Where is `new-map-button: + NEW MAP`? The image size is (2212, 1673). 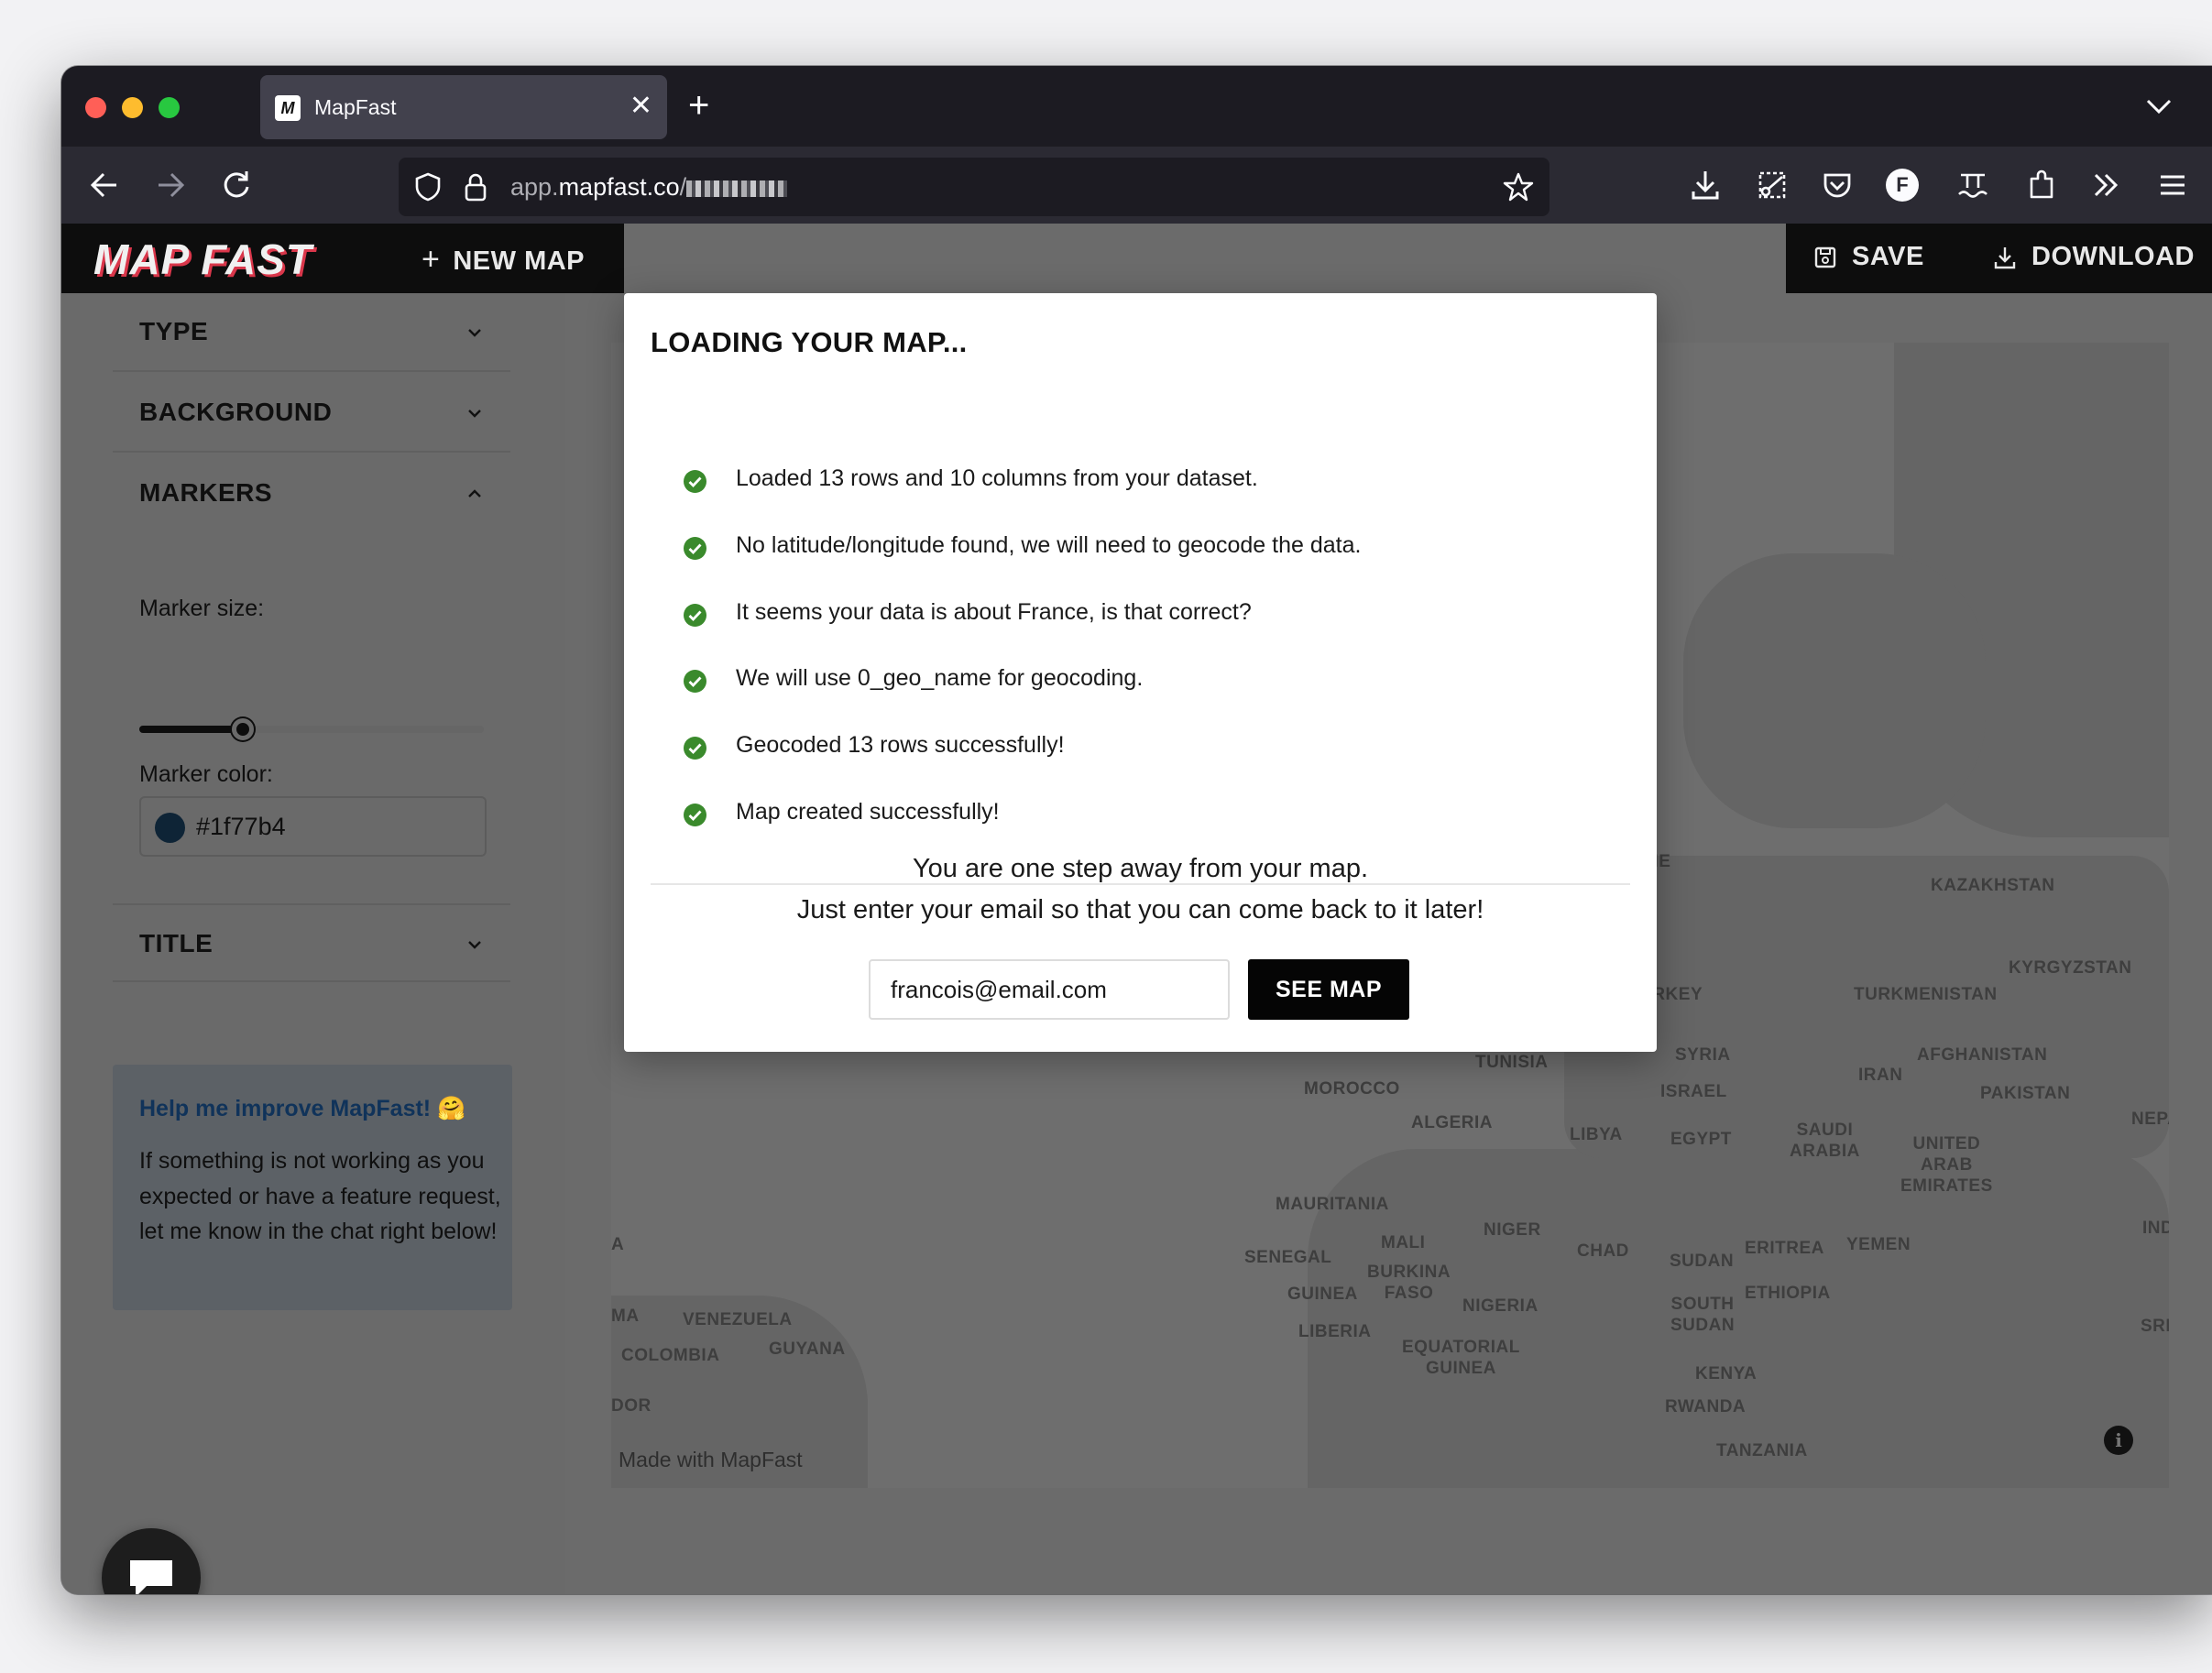 new-map-button: + NEW MAP is located at coordinates (504, 260).